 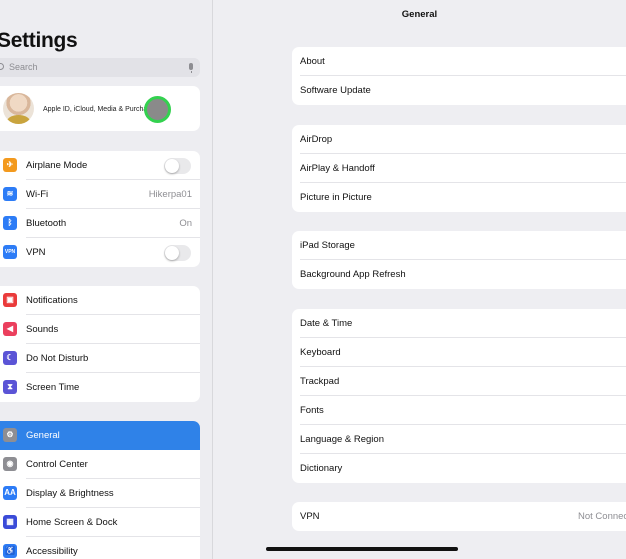 I want to click on grid-icon: ▦, so click(x=10, y=522).